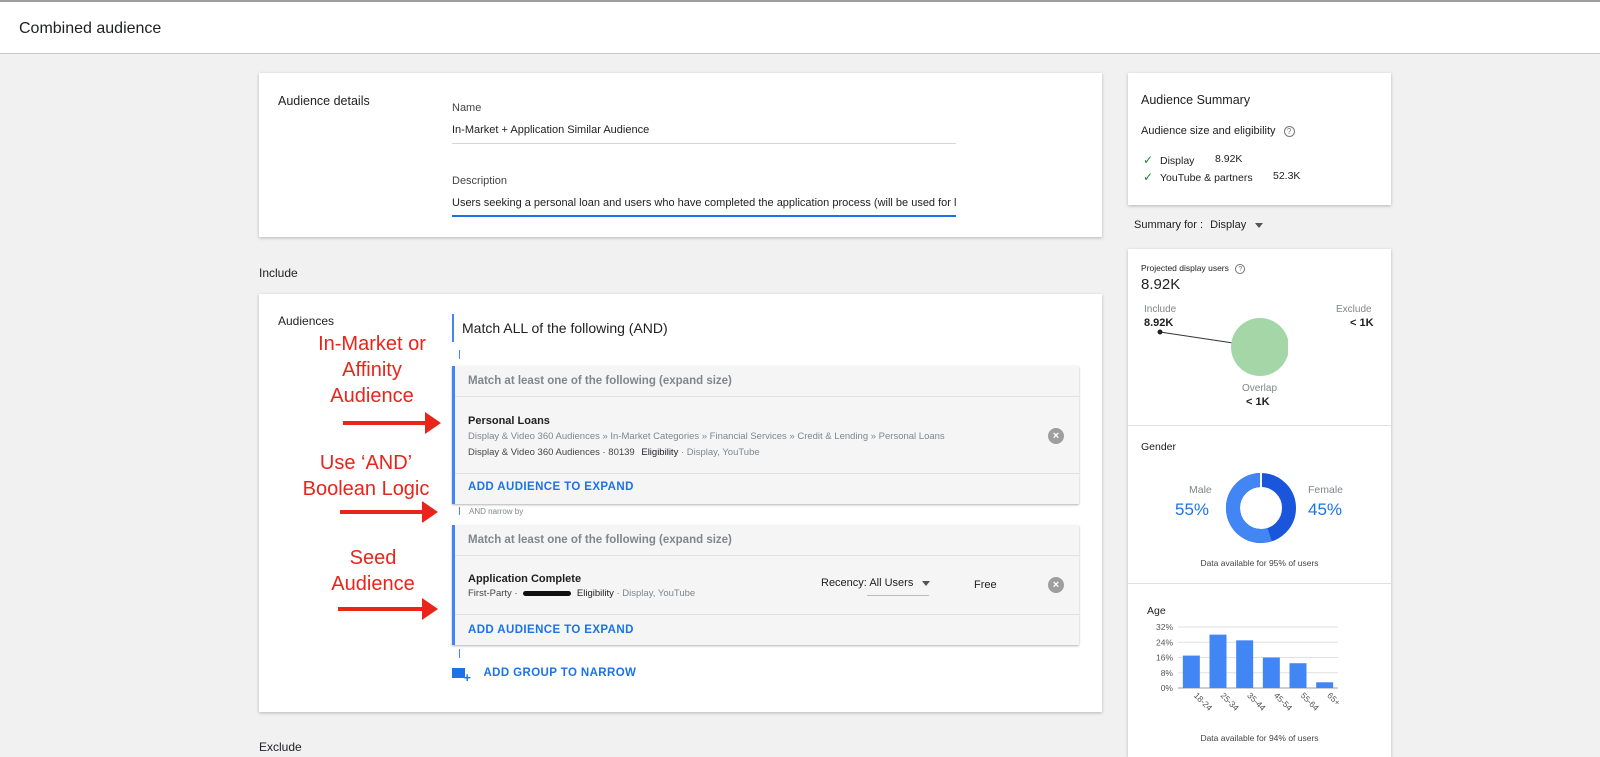 Image resolution: width=1600 pixels, height=757 pixels. What do you see at coordinates (1167, 688) in the screenshot?
I see `y-tick-label: 0%` at bounding box center [1167, 688].